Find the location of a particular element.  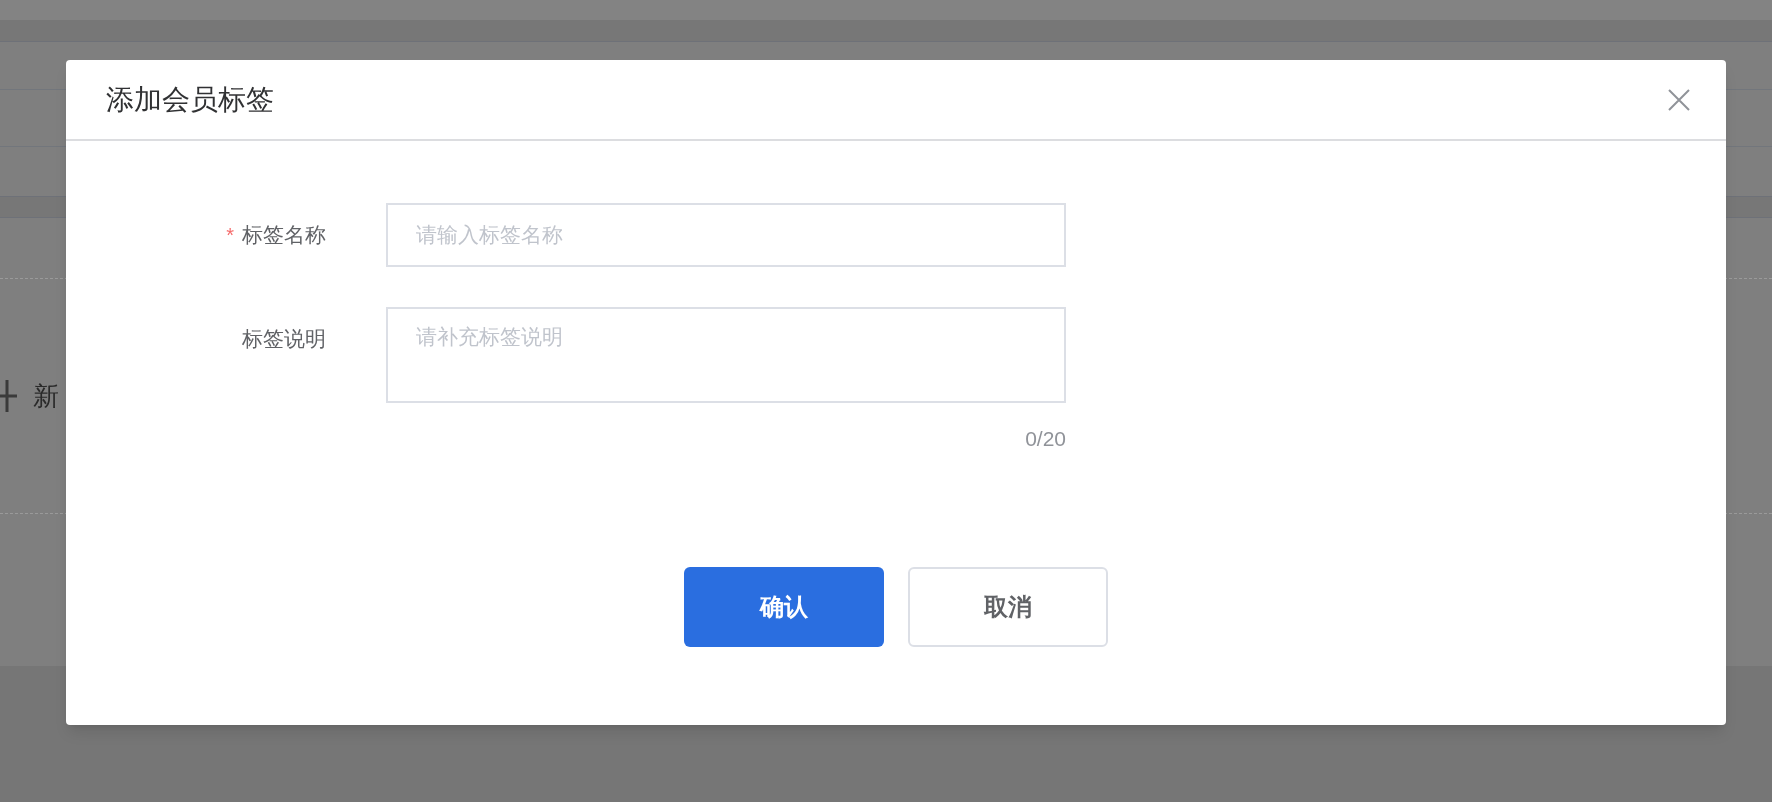

dialog-title: 添加会员标签 is located at coordinates (190, 99).